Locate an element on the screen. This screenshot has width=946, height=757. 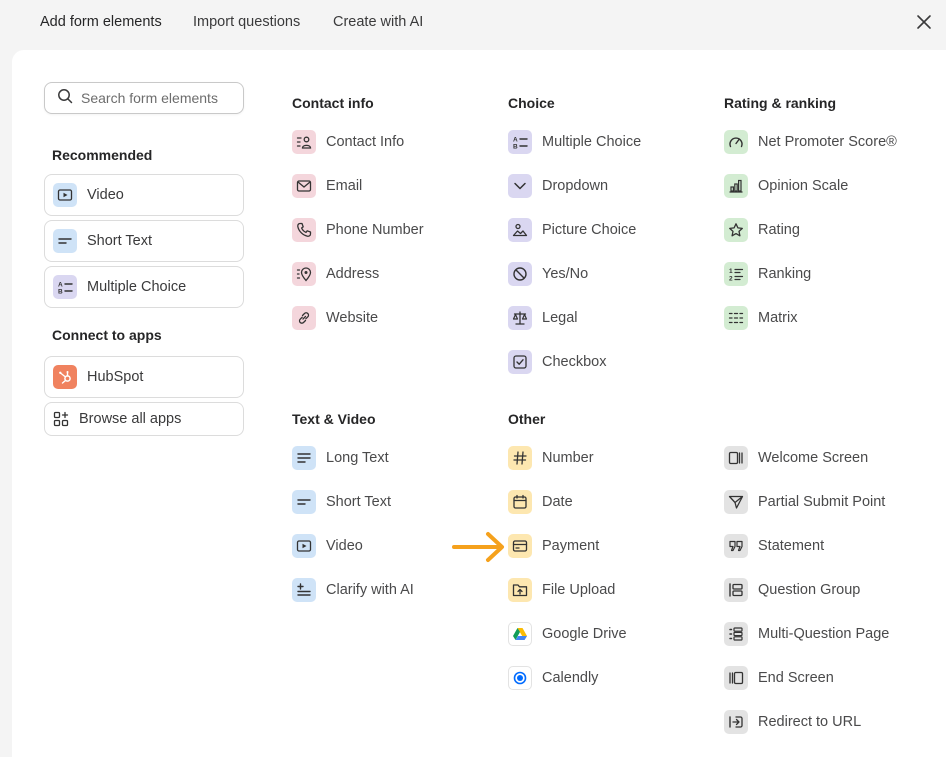
checkbox-icon is located at coordinates (520, 362).